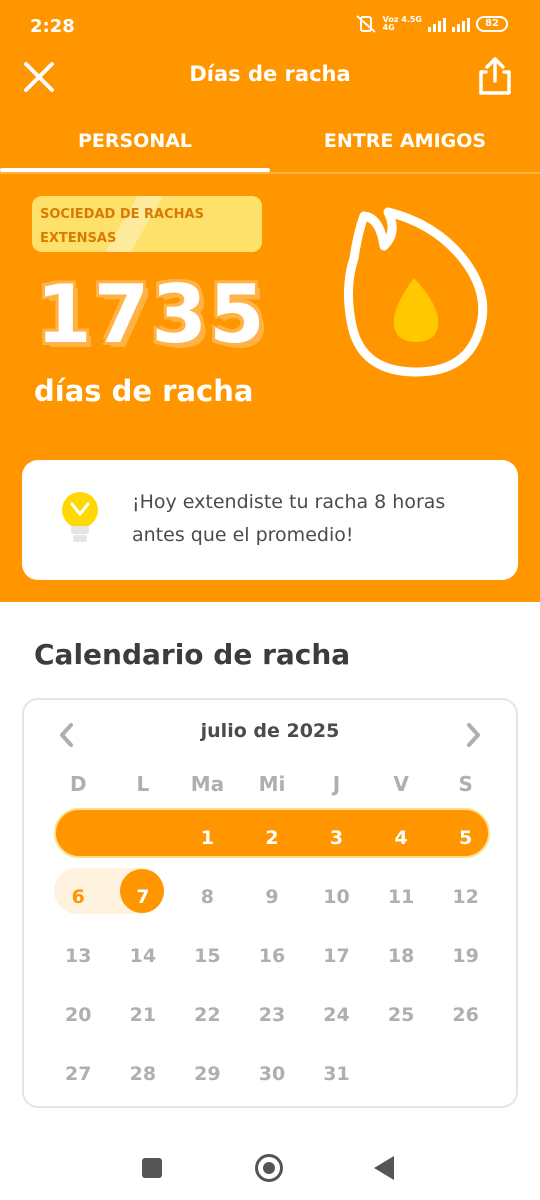 This screenshot has width=540, height=1200. What do you see at coordinates (78, 896) in the screenshot?
I see `calendar-day: 6` at bounding box center [78, 896].